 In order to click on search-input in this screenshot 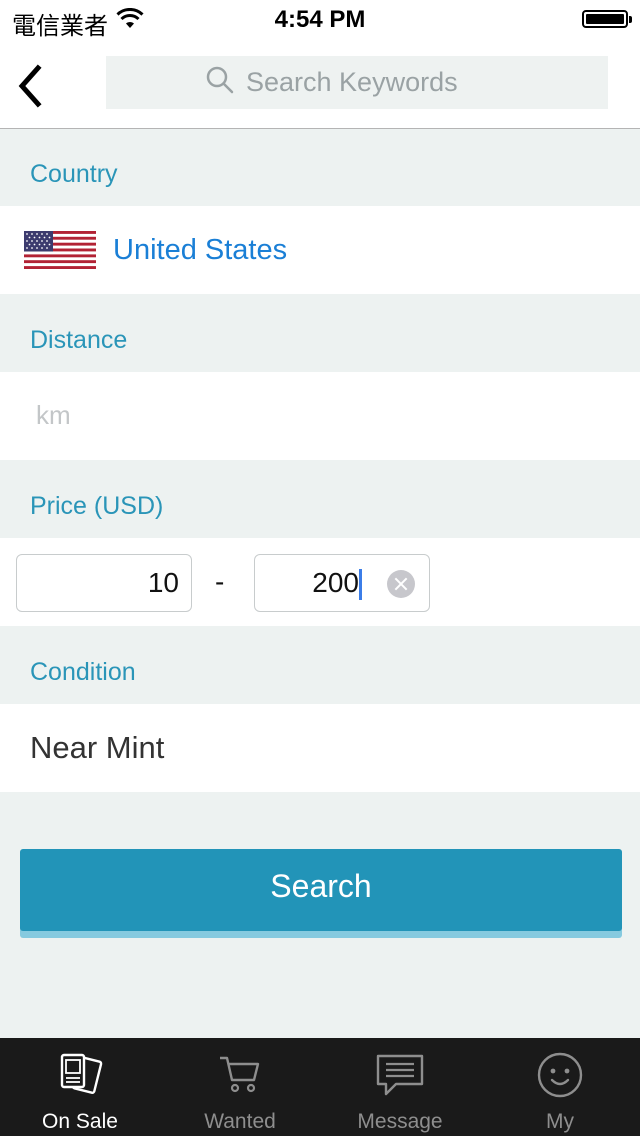, I will do `click(376, 82)`.